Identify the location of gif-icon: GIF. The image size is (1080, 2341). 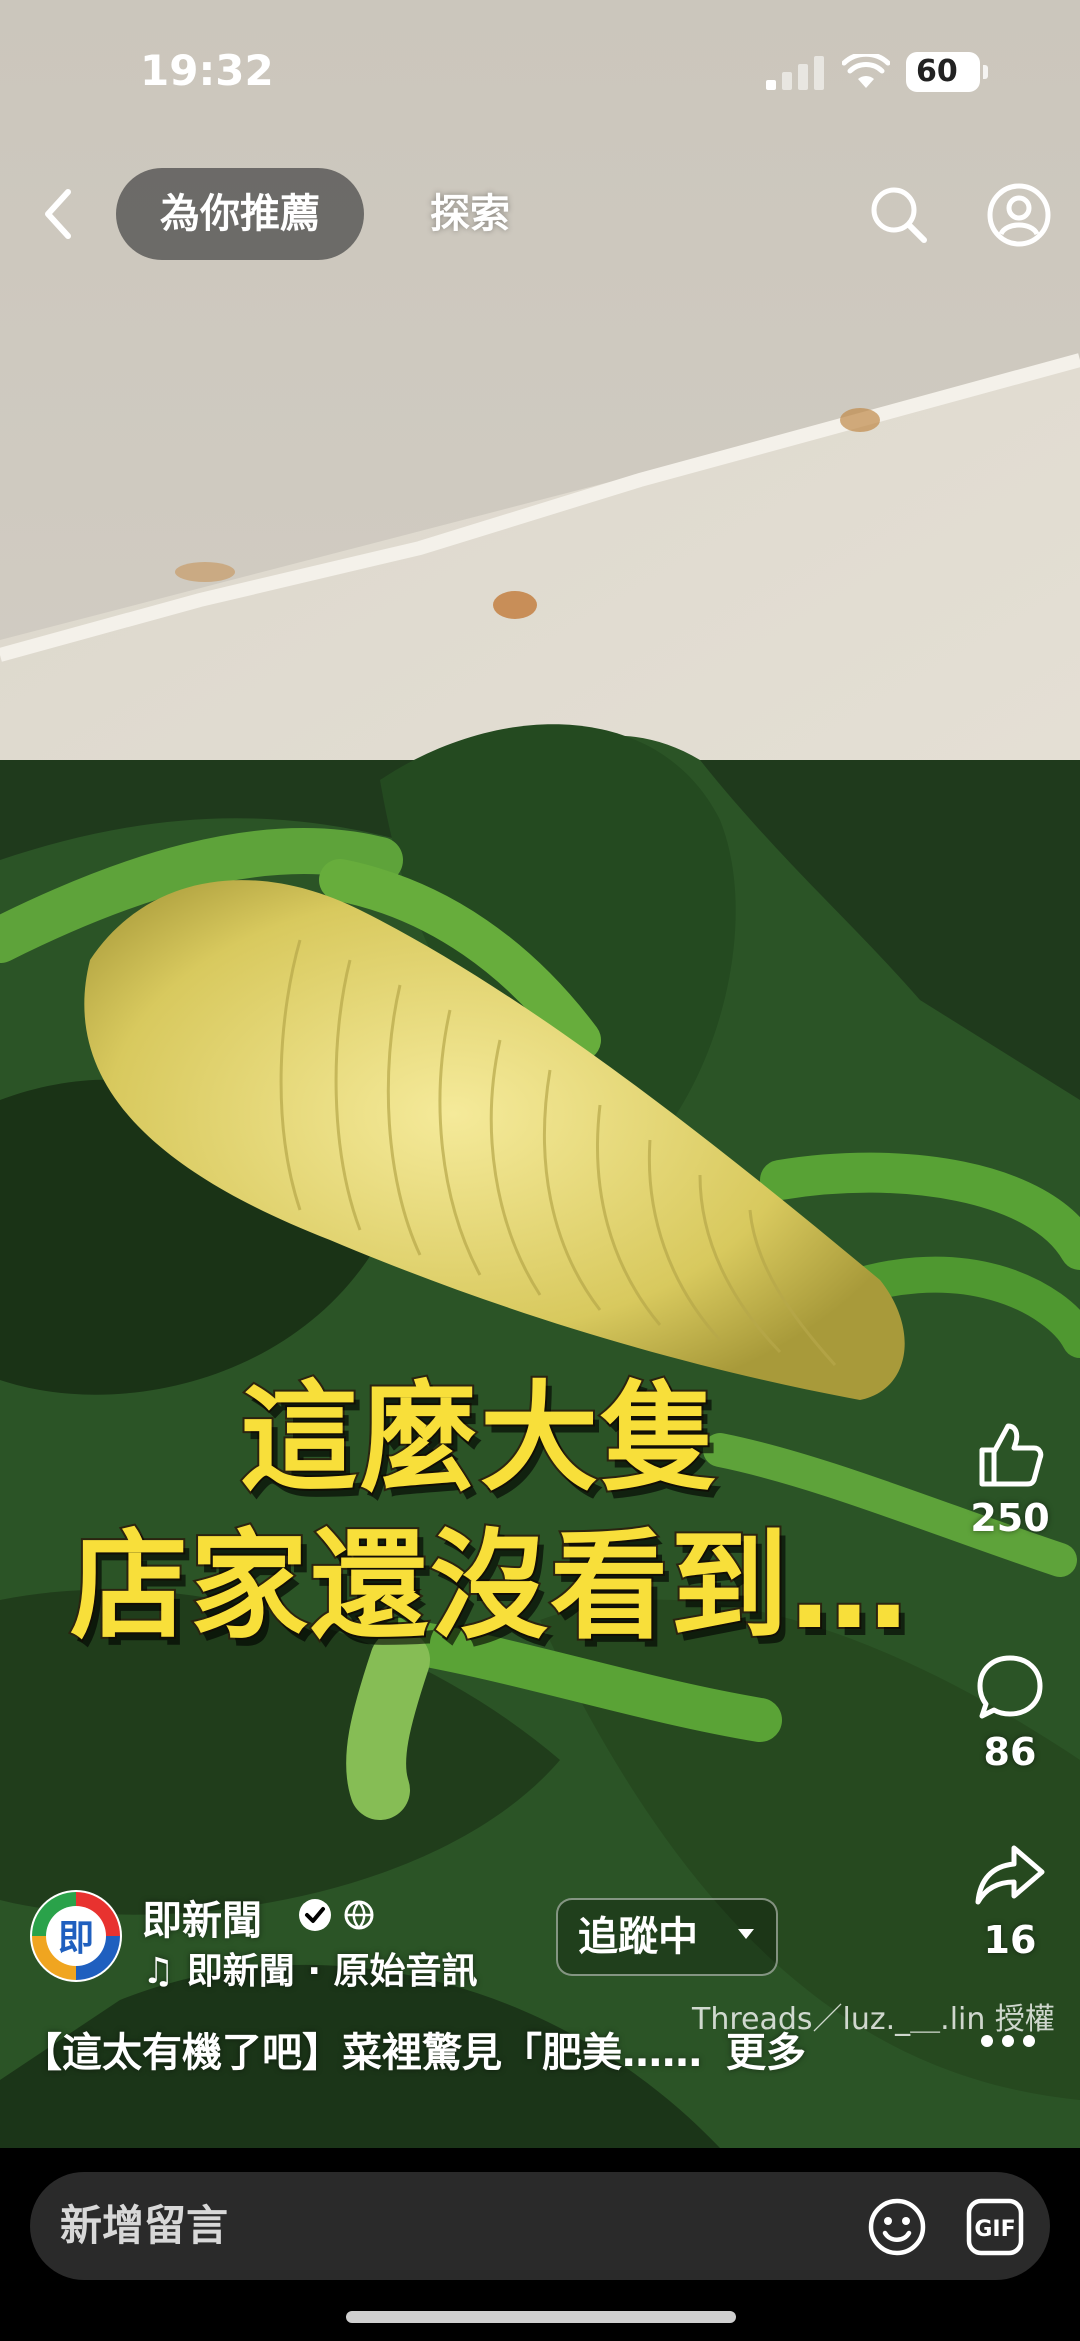
(995, 2227).